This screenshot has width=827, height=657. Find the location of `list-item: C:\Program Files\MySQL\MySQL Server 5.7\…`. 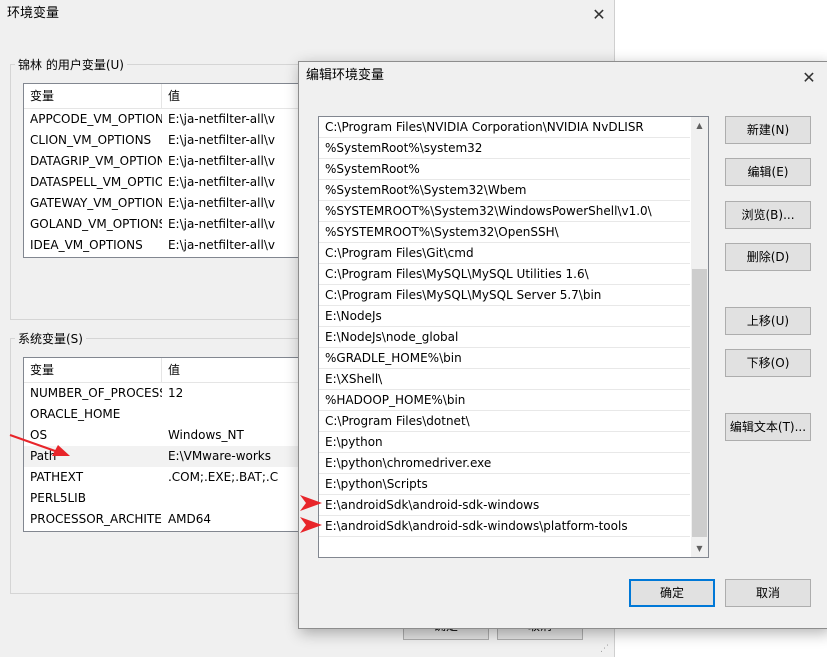

list-item: C:\Program Files\MySQL\MySQL Server 5.7\… is located at coordinates (504, 295).